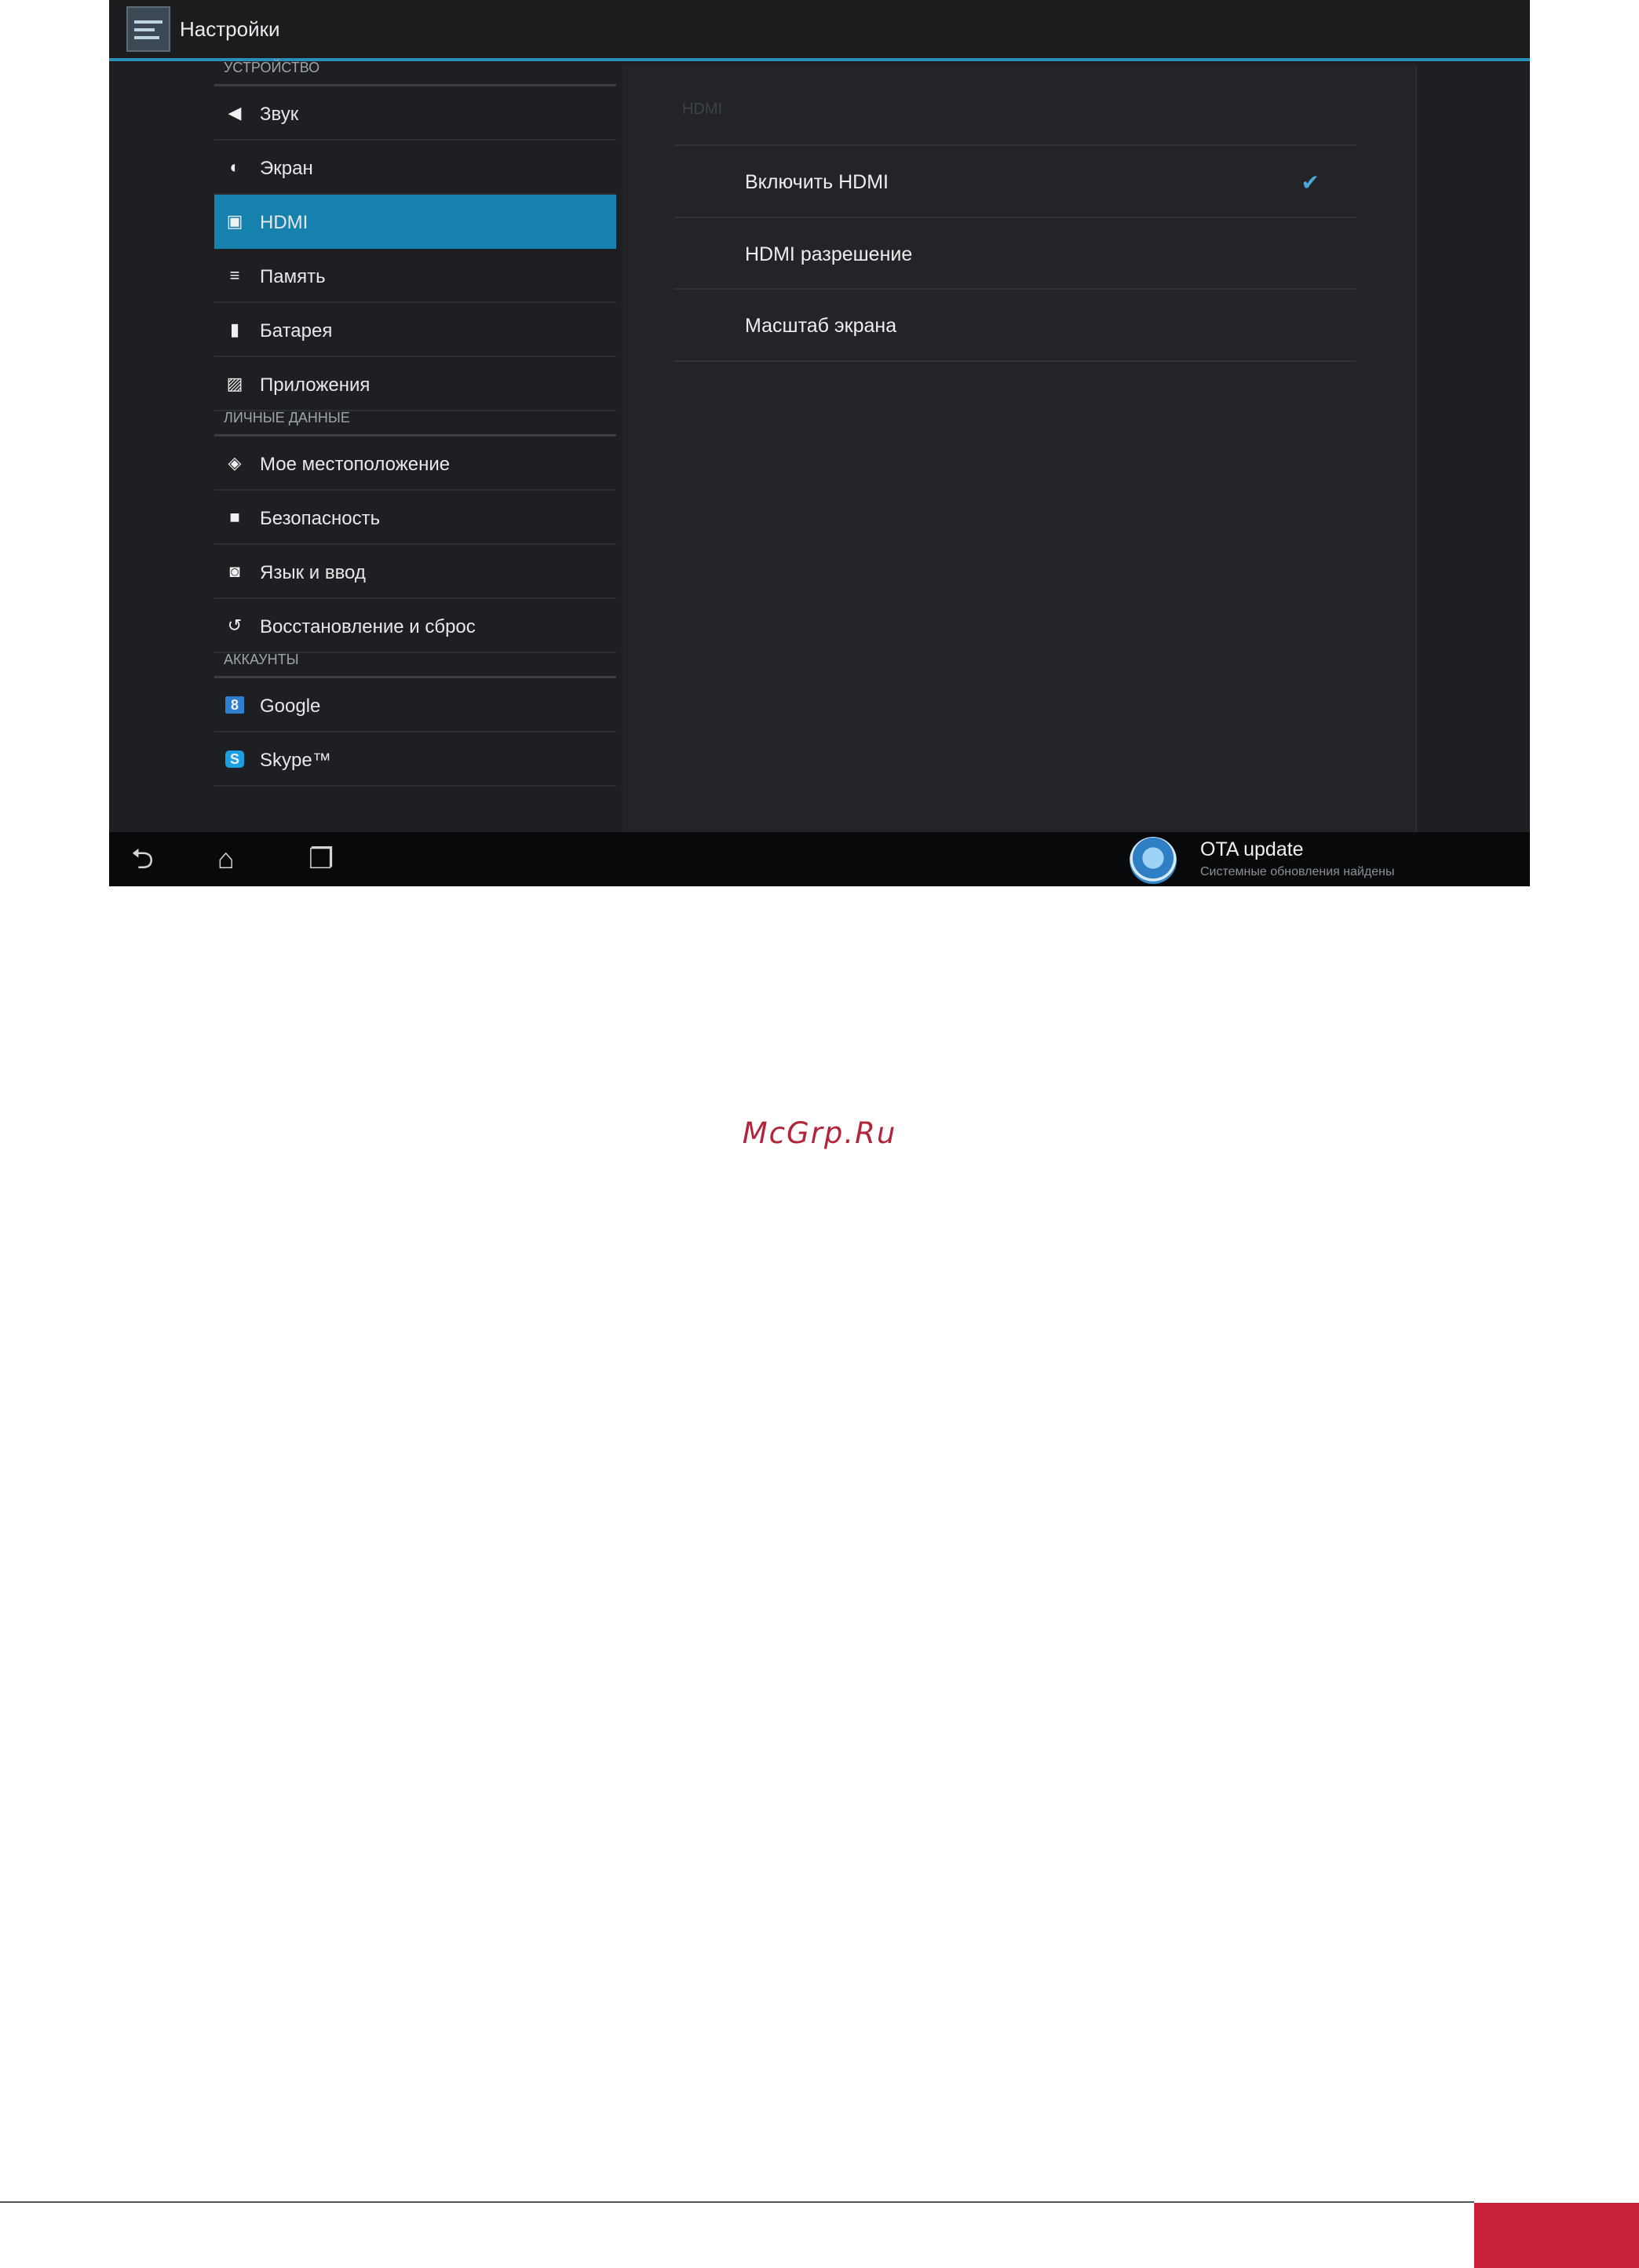  Describe the element at coordinates (286, 168) in the screenshot. I see `sidebar-item-label: Экран` at that location.